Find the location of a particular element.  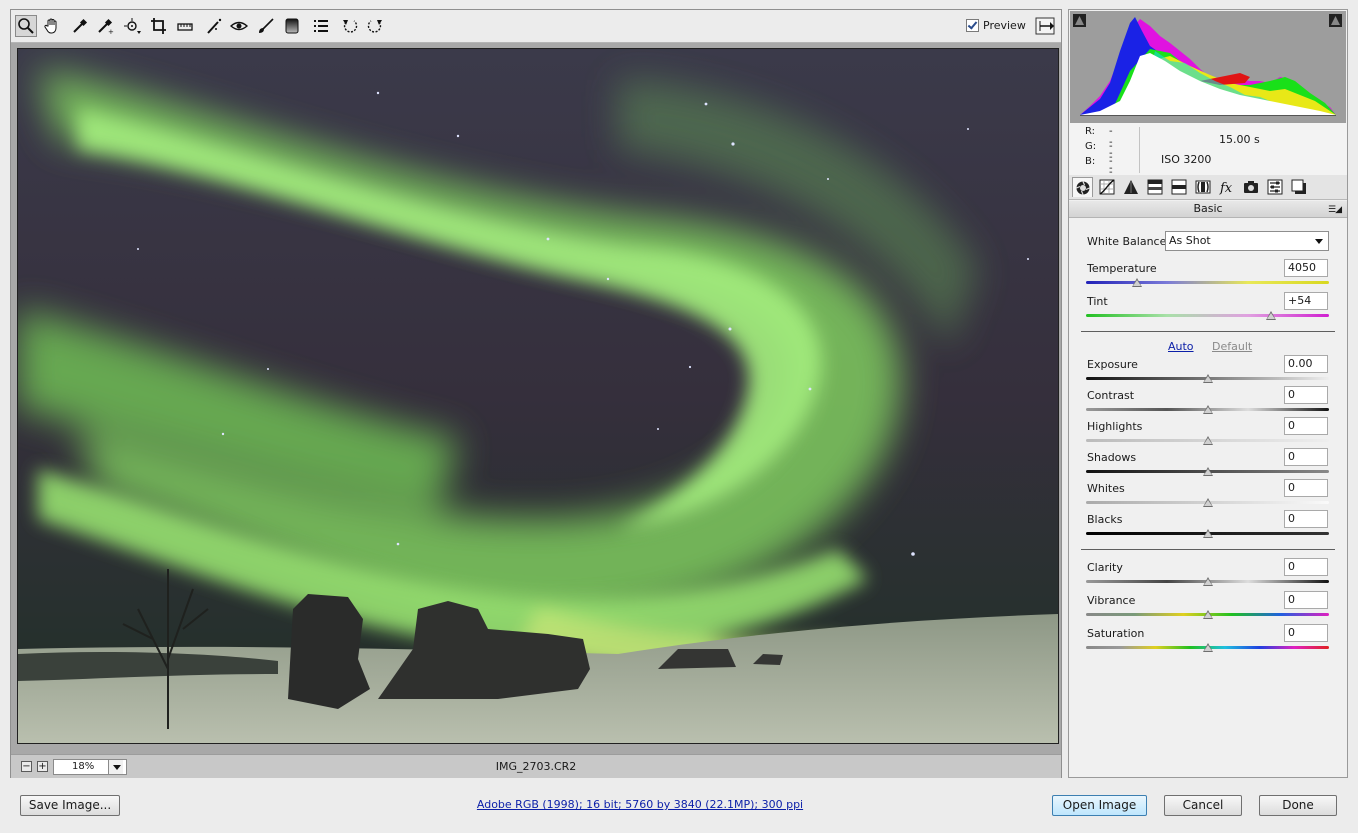

shadows-input: 0 is located at coordinates (1306, 457).